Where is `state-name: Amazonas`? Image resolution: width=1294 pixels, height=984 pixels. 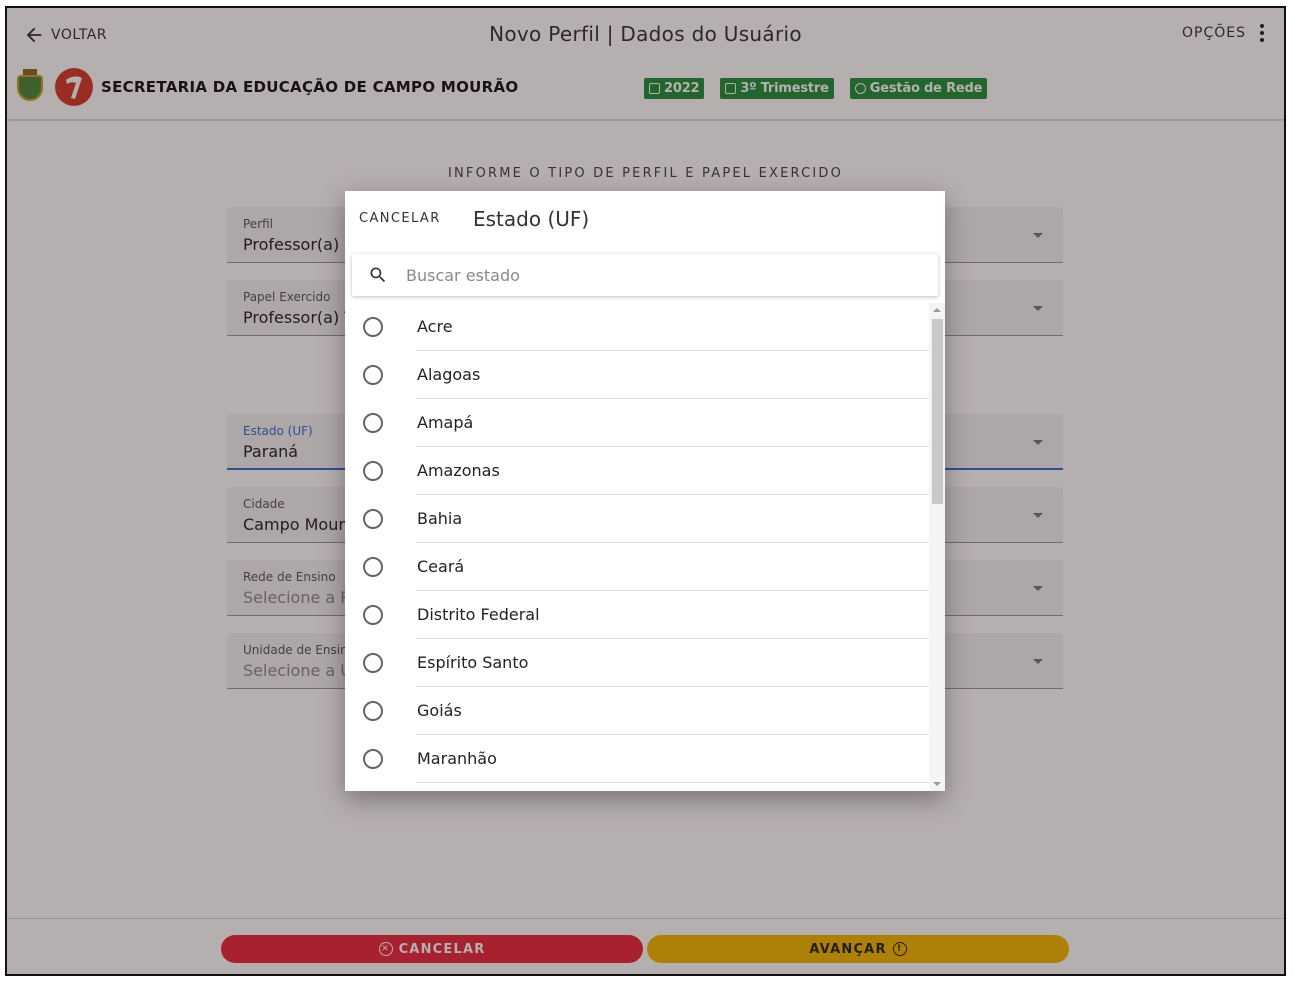 state-name: Amazonas is located at coordinates (458, 470).